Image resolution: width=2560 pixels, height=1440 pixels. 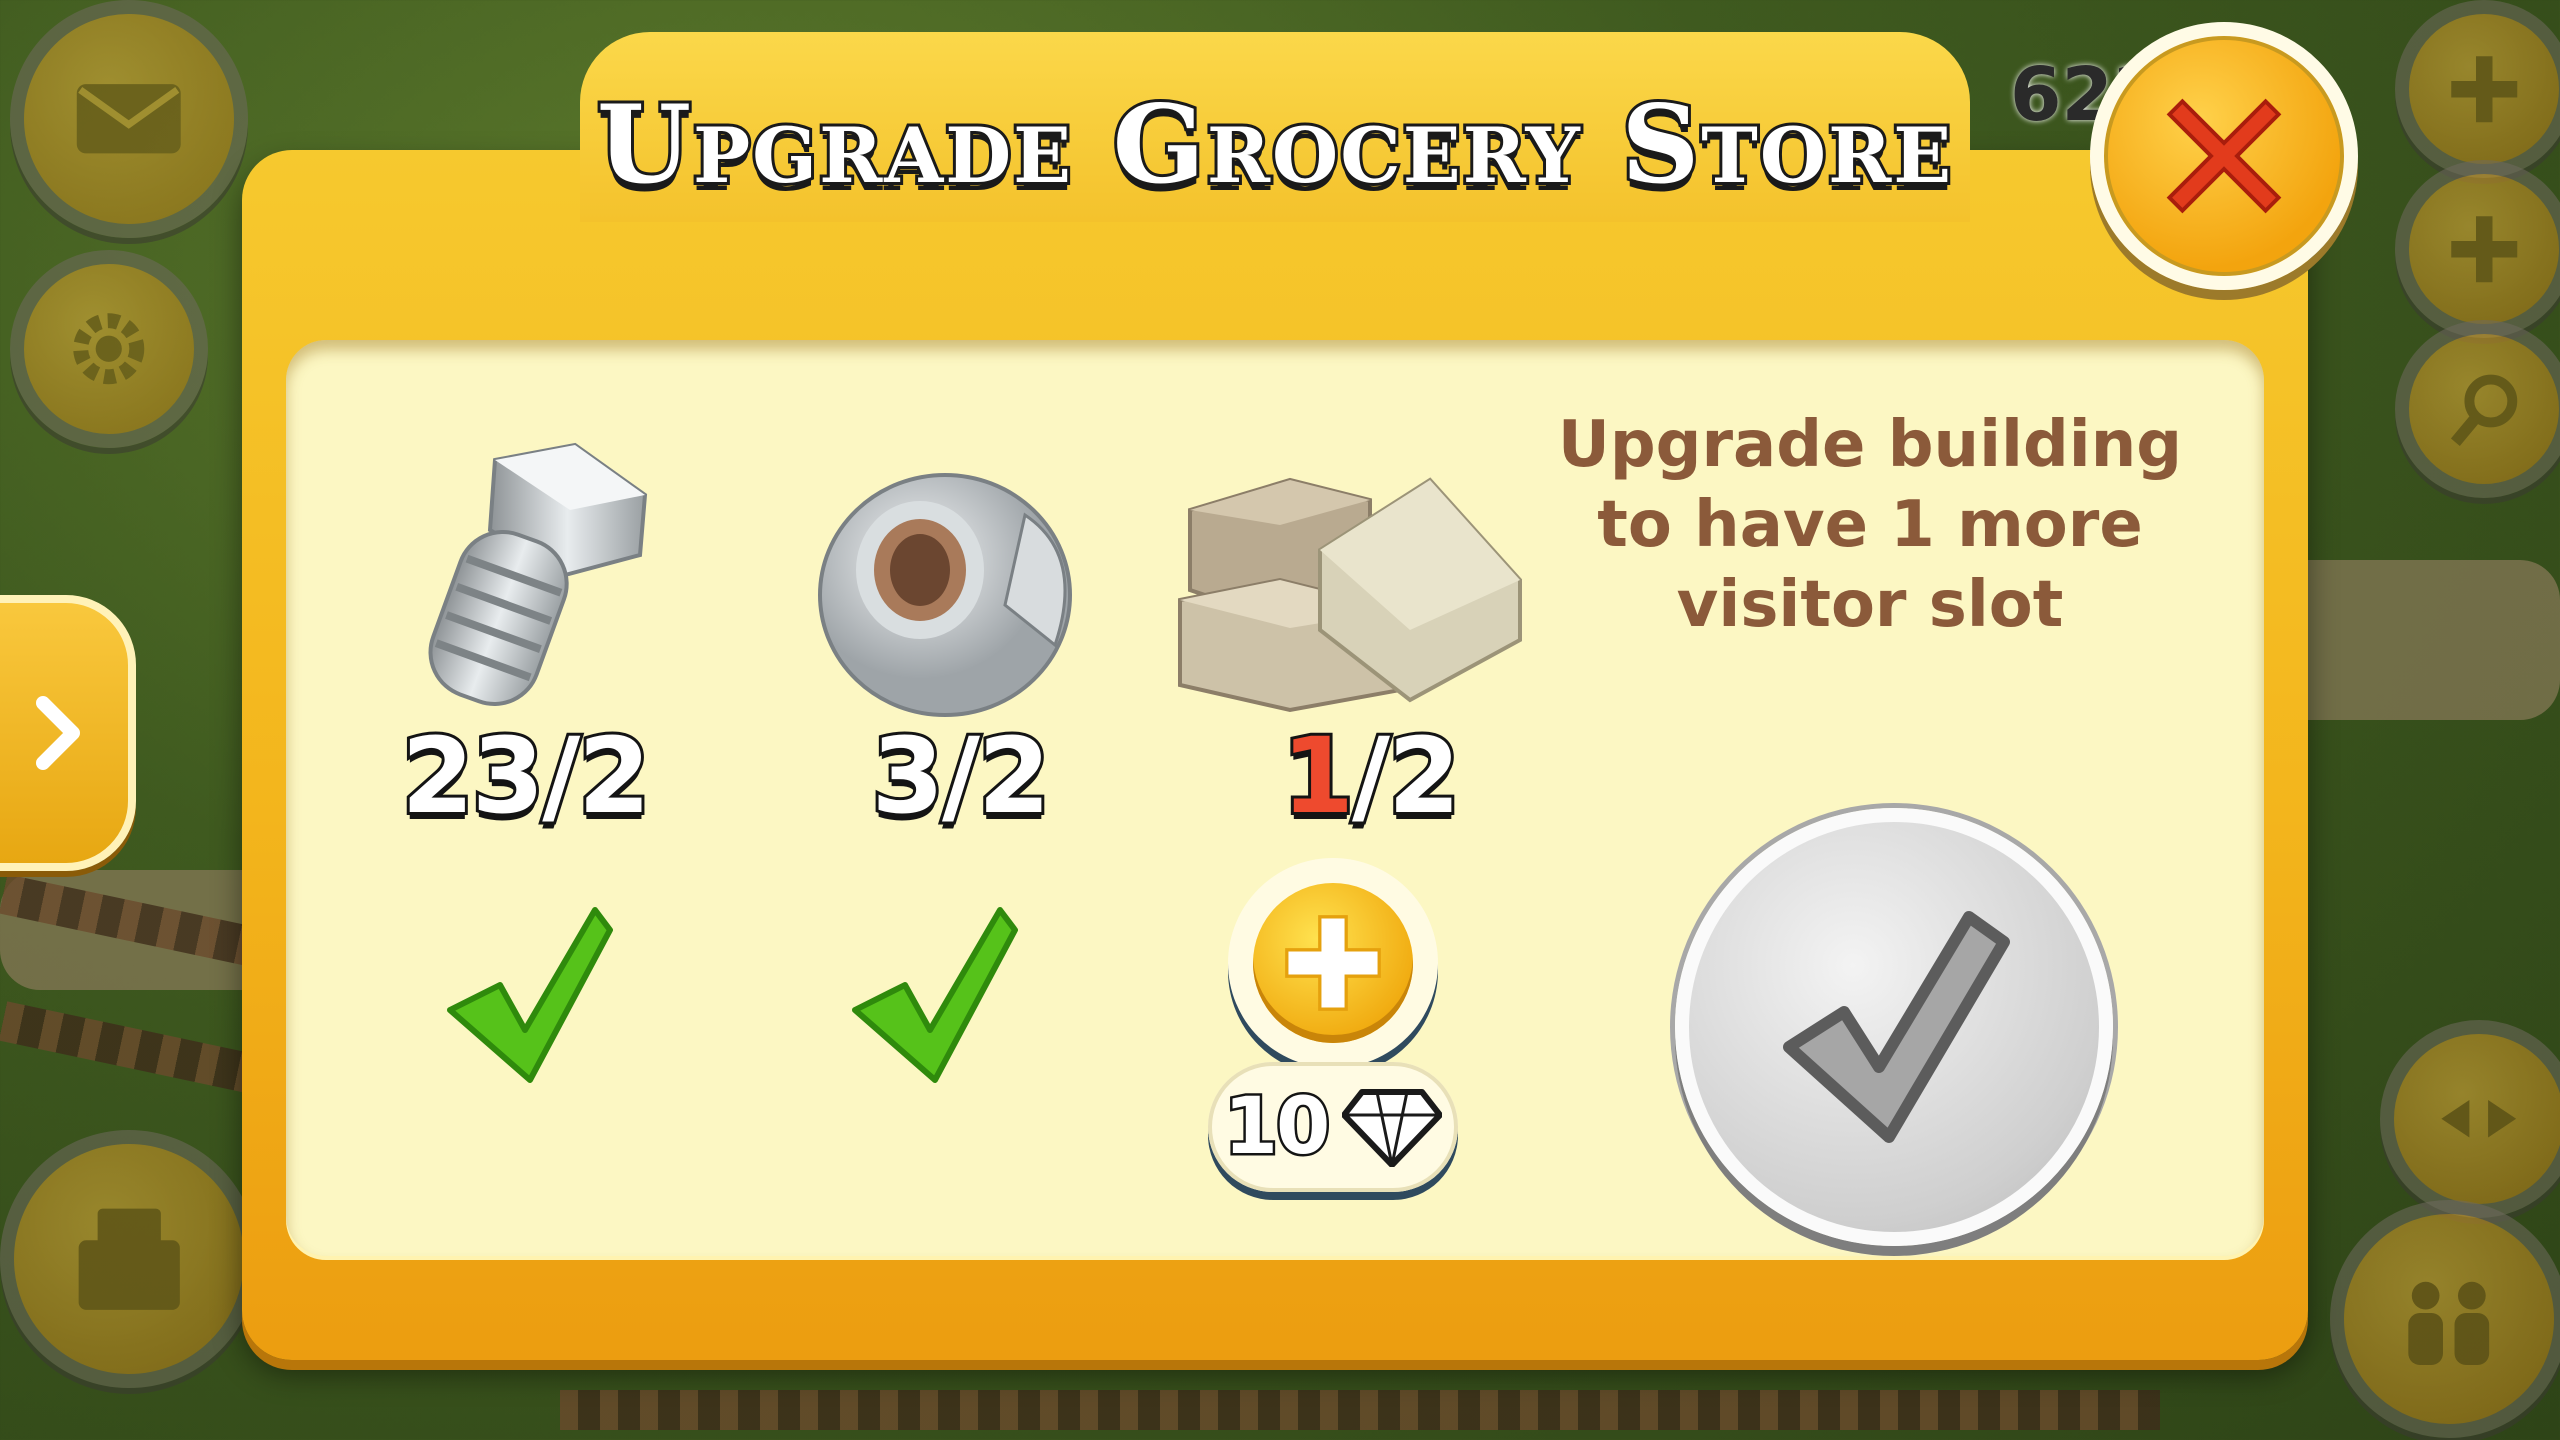 I want to click on magnifier-icon, so click(x=2483, y=410).